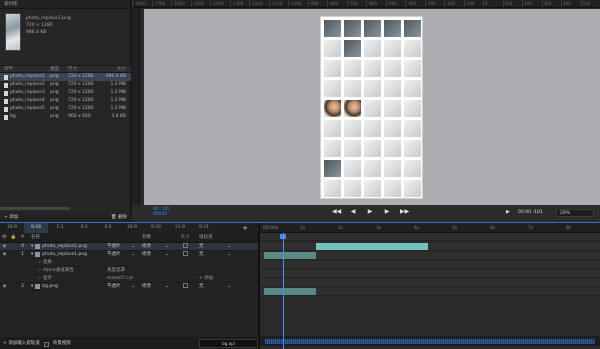  Describe the element at coordinates (228, 343) in the screenshot. I see `filename-input: bg.api` at that location.